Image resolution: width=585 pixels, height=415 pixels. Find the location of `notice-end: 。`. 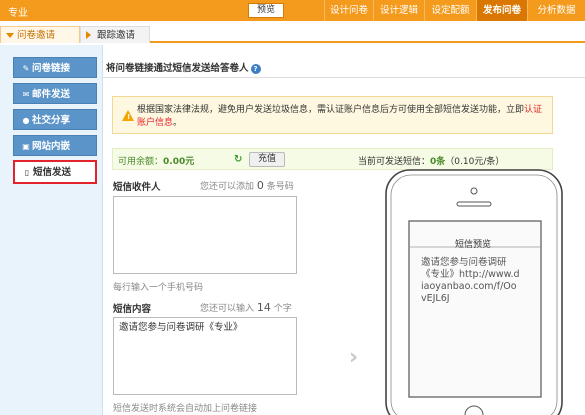

notice-end: 。 is located at coordinates (178, 123).